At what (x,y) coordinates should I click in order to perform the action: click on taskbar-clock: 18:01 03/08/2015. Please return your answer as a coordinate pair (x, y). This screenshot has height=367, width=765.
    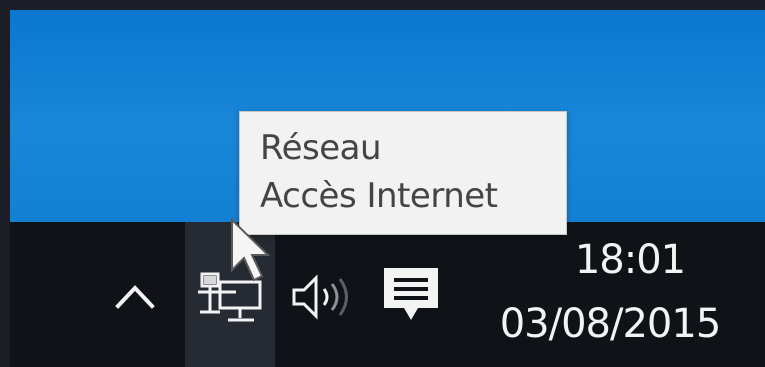
    Looking at the image, I should click on (610, 292).